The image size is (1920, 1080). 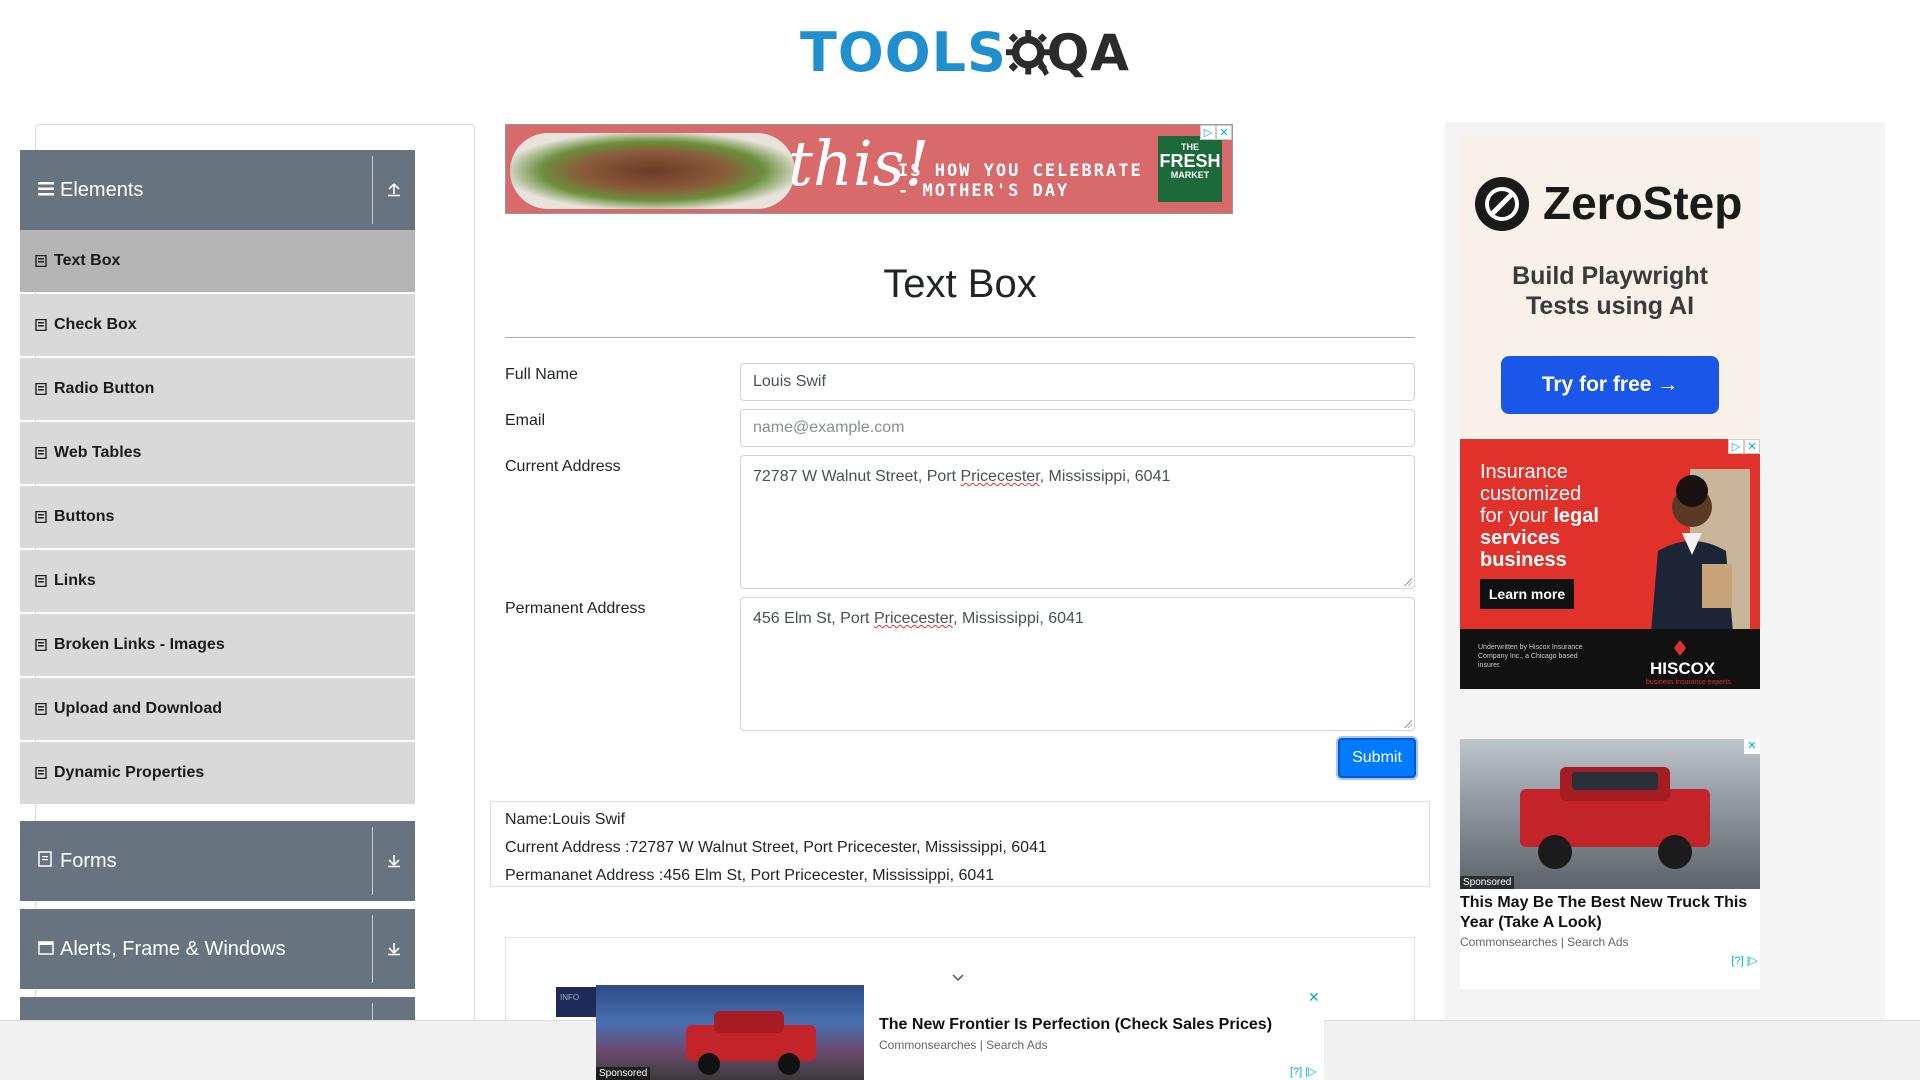 I want to click on hiscox-line-3b: legal, so click(x=1576, y=516).